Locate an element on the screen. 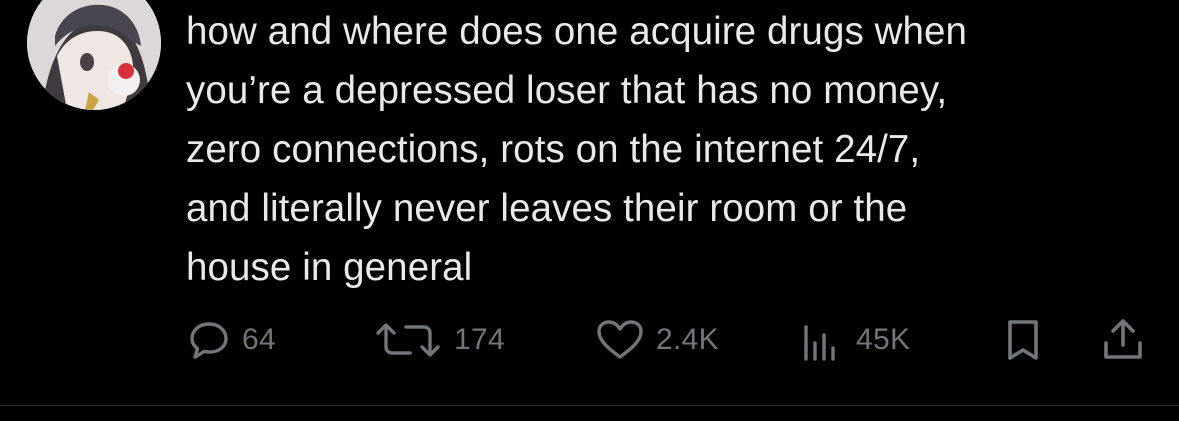 Image resolution: width=1179 pixels, height=421 pixels. reply-button: 64 is located at coordinates (231, 340).